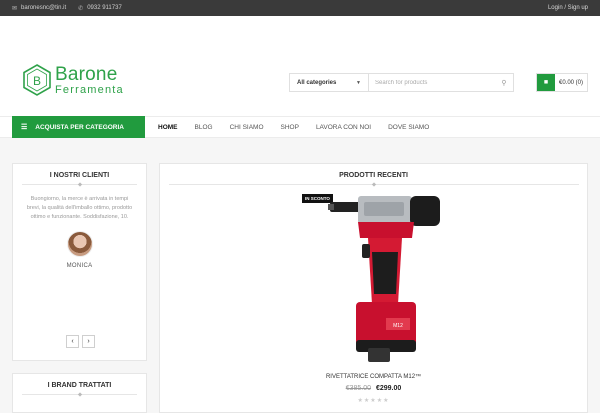 The height and width of the screenshot is (413, 600). Describe the element at coordinates (204, 127) in the screenshot. I see `nav-item-blog: BLOG` at that location.